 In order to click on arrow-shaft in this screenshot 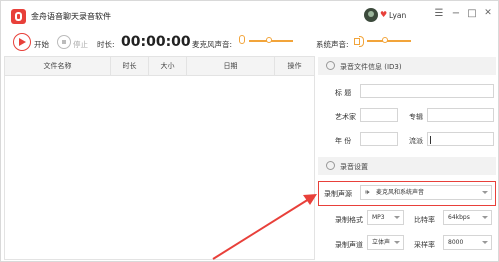, I will do `click(261, 229)`.